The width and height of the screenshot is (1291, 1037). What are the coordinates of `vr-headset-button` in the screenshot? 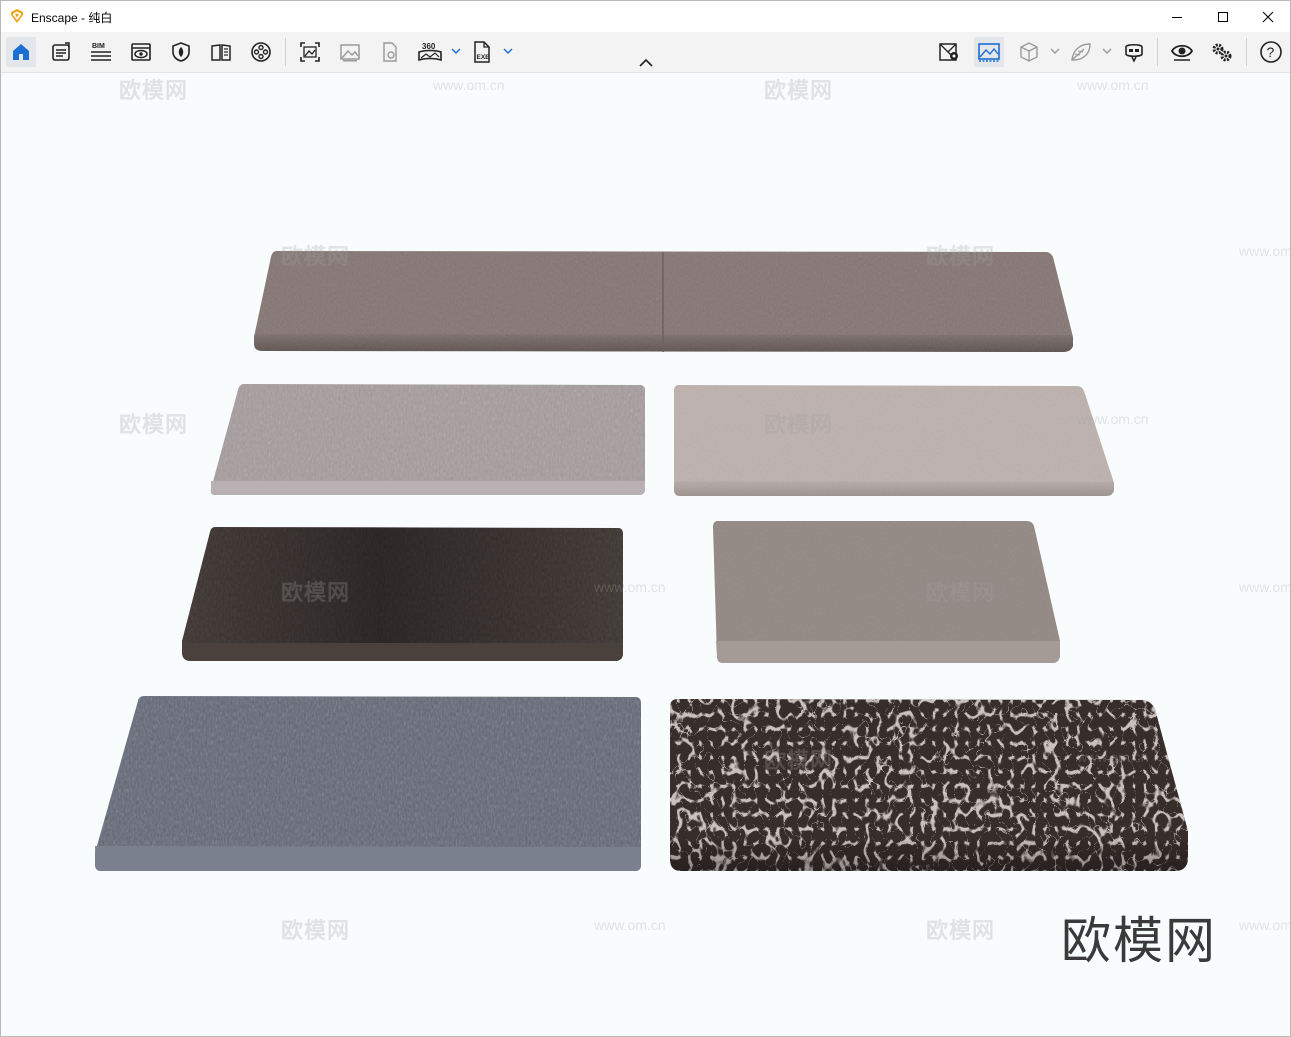 It's located at (1134, 52).